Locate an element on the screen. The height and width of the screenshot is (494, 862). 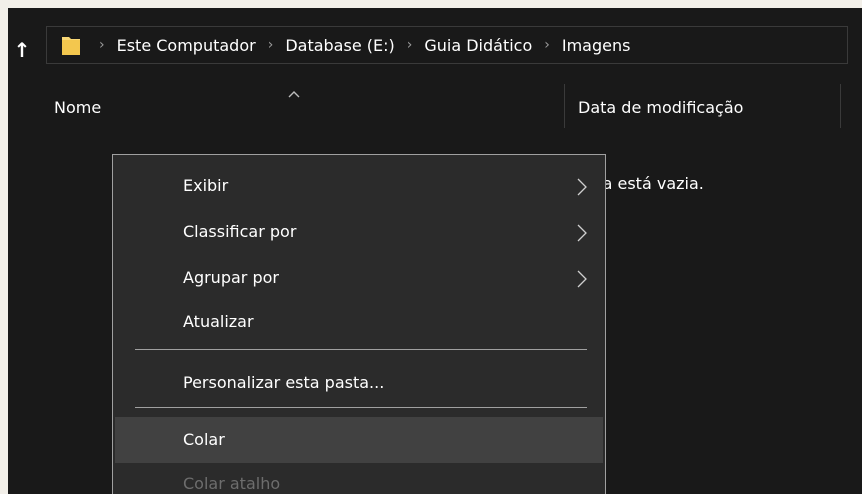
column-header-name: Nome is located at coordinates (77, 107).